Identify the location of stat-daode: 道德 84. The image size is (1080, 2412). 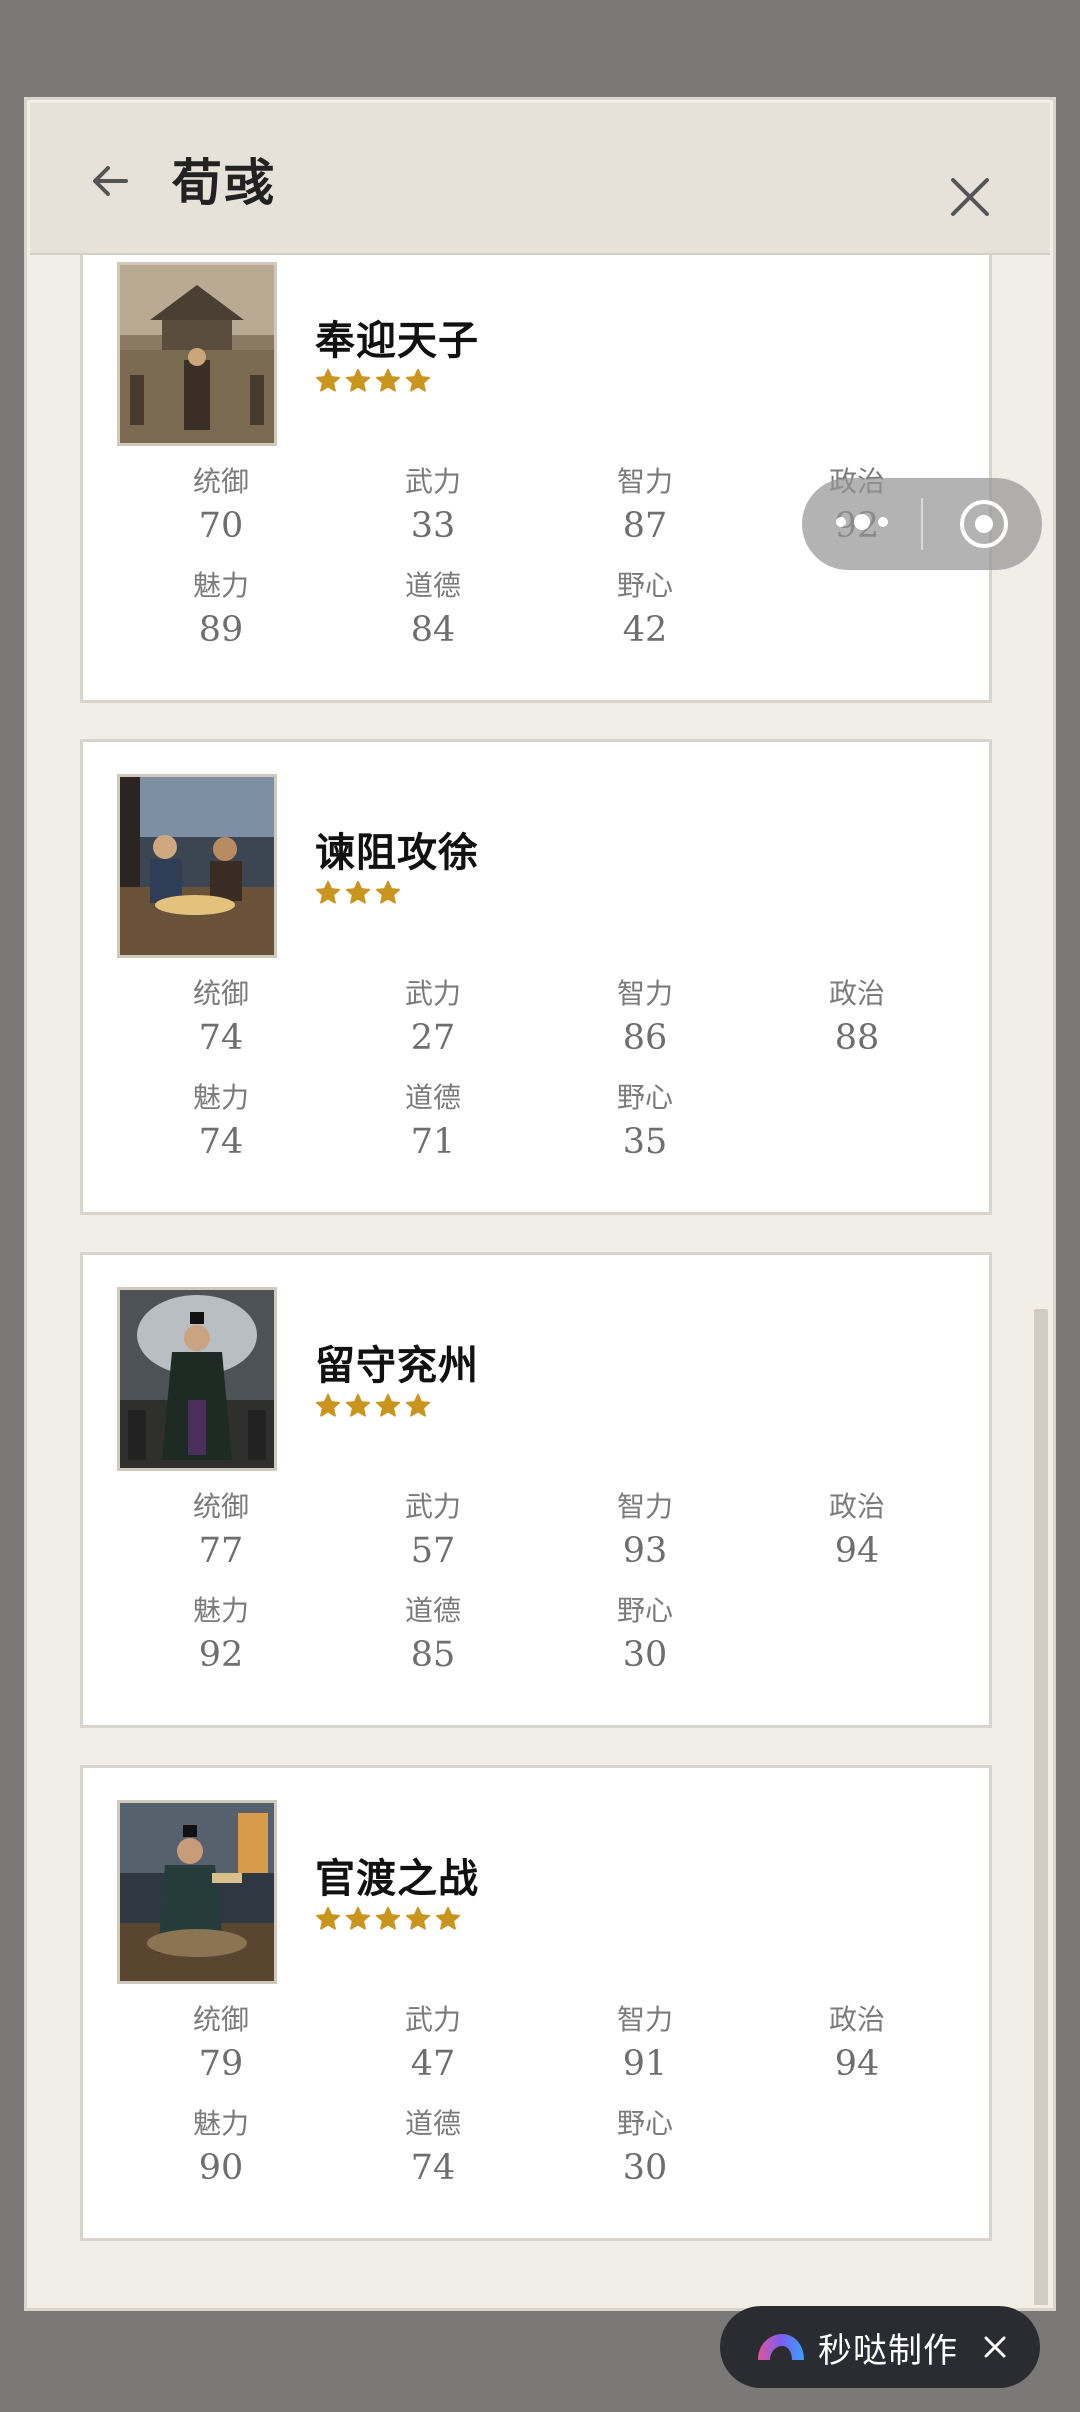
(433, 607).